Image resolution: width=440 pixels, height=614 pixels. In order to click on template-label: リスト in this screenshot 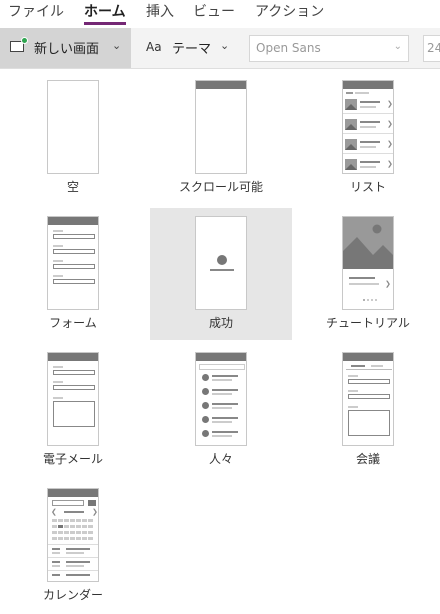, I will do `click(367, 187)`.